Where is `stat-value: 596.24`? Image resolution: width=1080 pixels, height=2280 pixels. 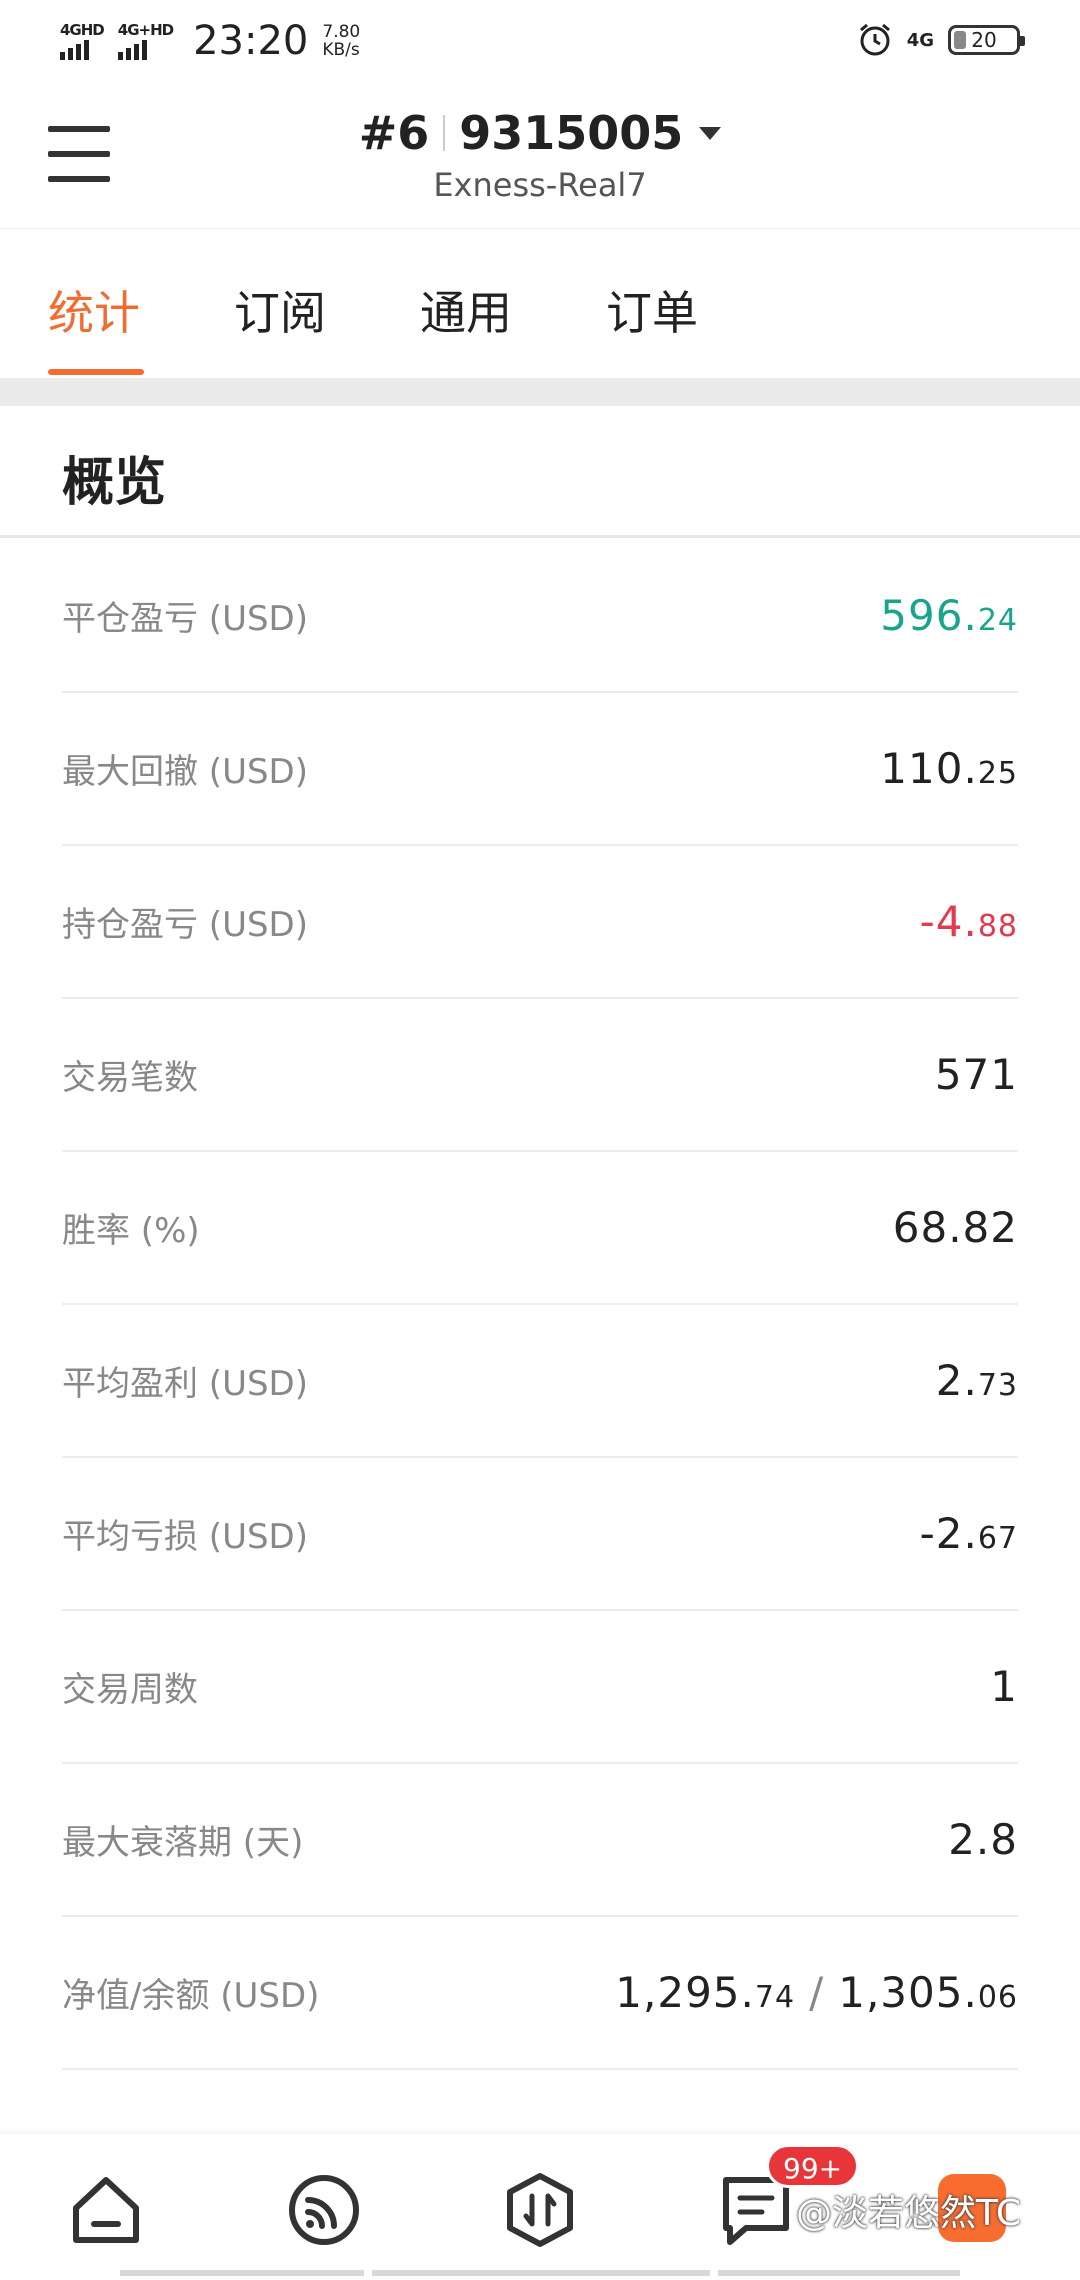
stat-value: 596.24 is located at coordinates (949, 615).